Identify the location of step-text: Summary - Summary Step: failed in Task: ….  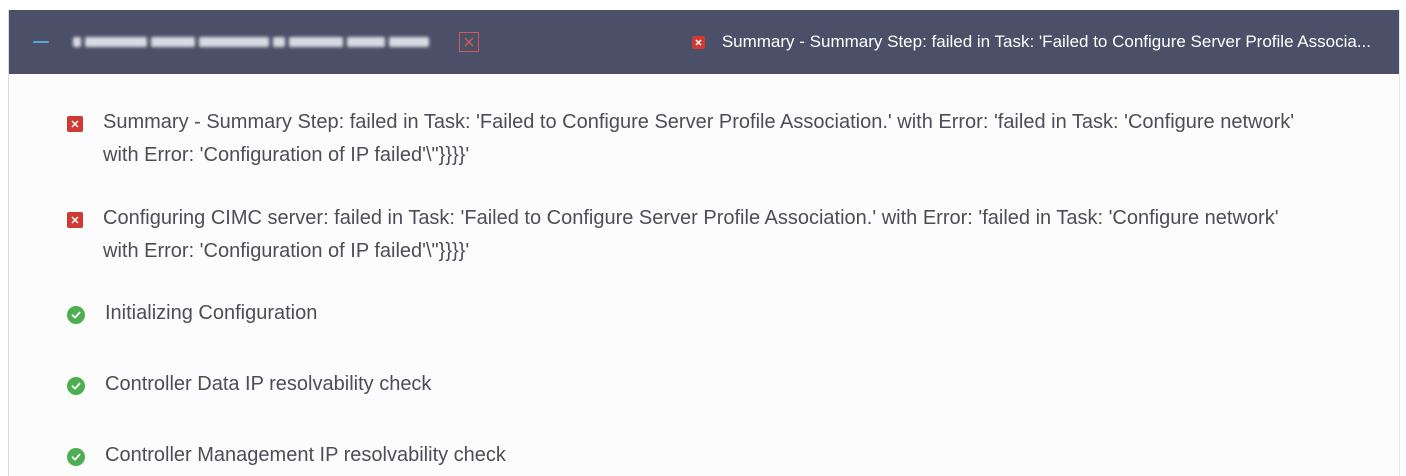
(699, 138).